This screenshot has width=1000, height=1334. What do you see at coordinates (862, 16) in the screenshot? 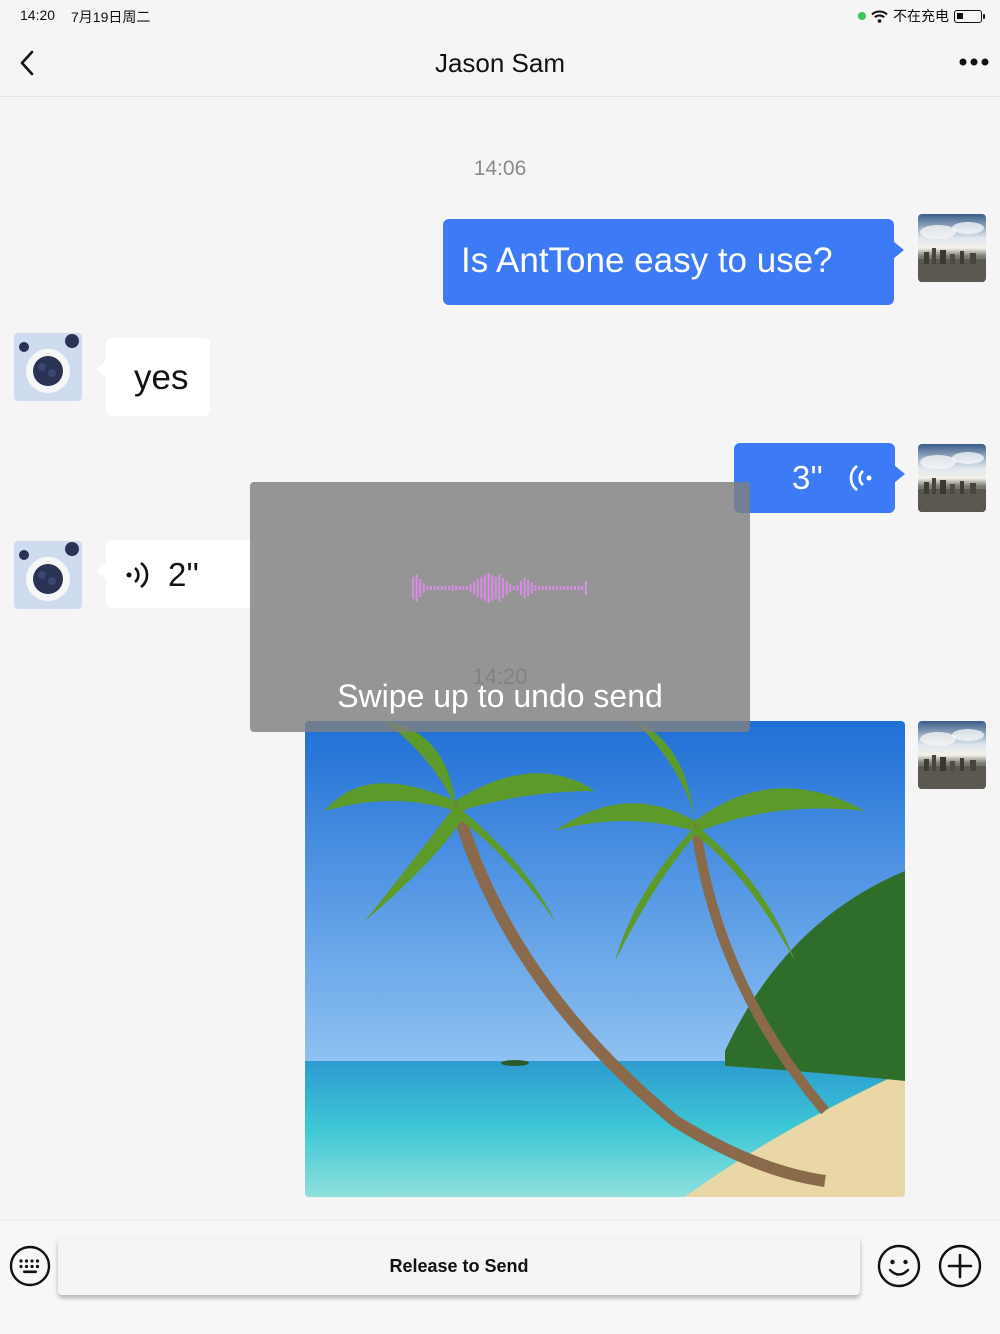
I see `indicator-dot` at bounding box center [862, 16].